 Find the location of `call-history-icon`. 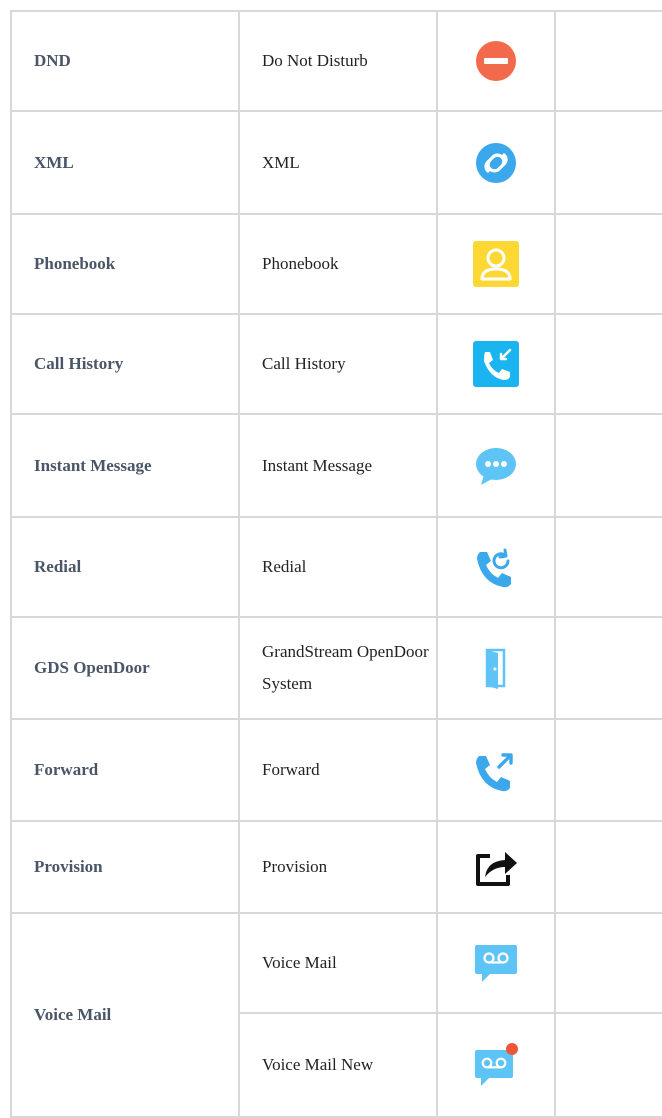

call-history-icon is located at coordinates (496, 364).